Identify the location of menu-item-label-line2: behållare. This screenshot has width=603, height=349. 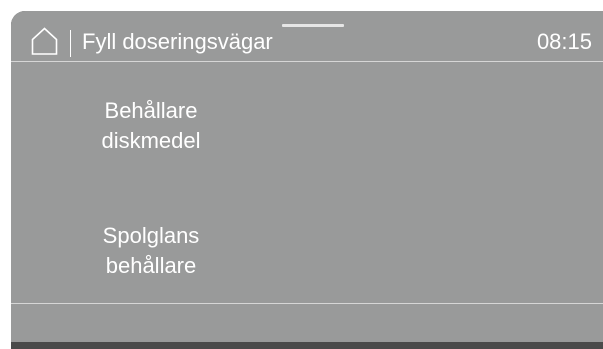
(151, 265).